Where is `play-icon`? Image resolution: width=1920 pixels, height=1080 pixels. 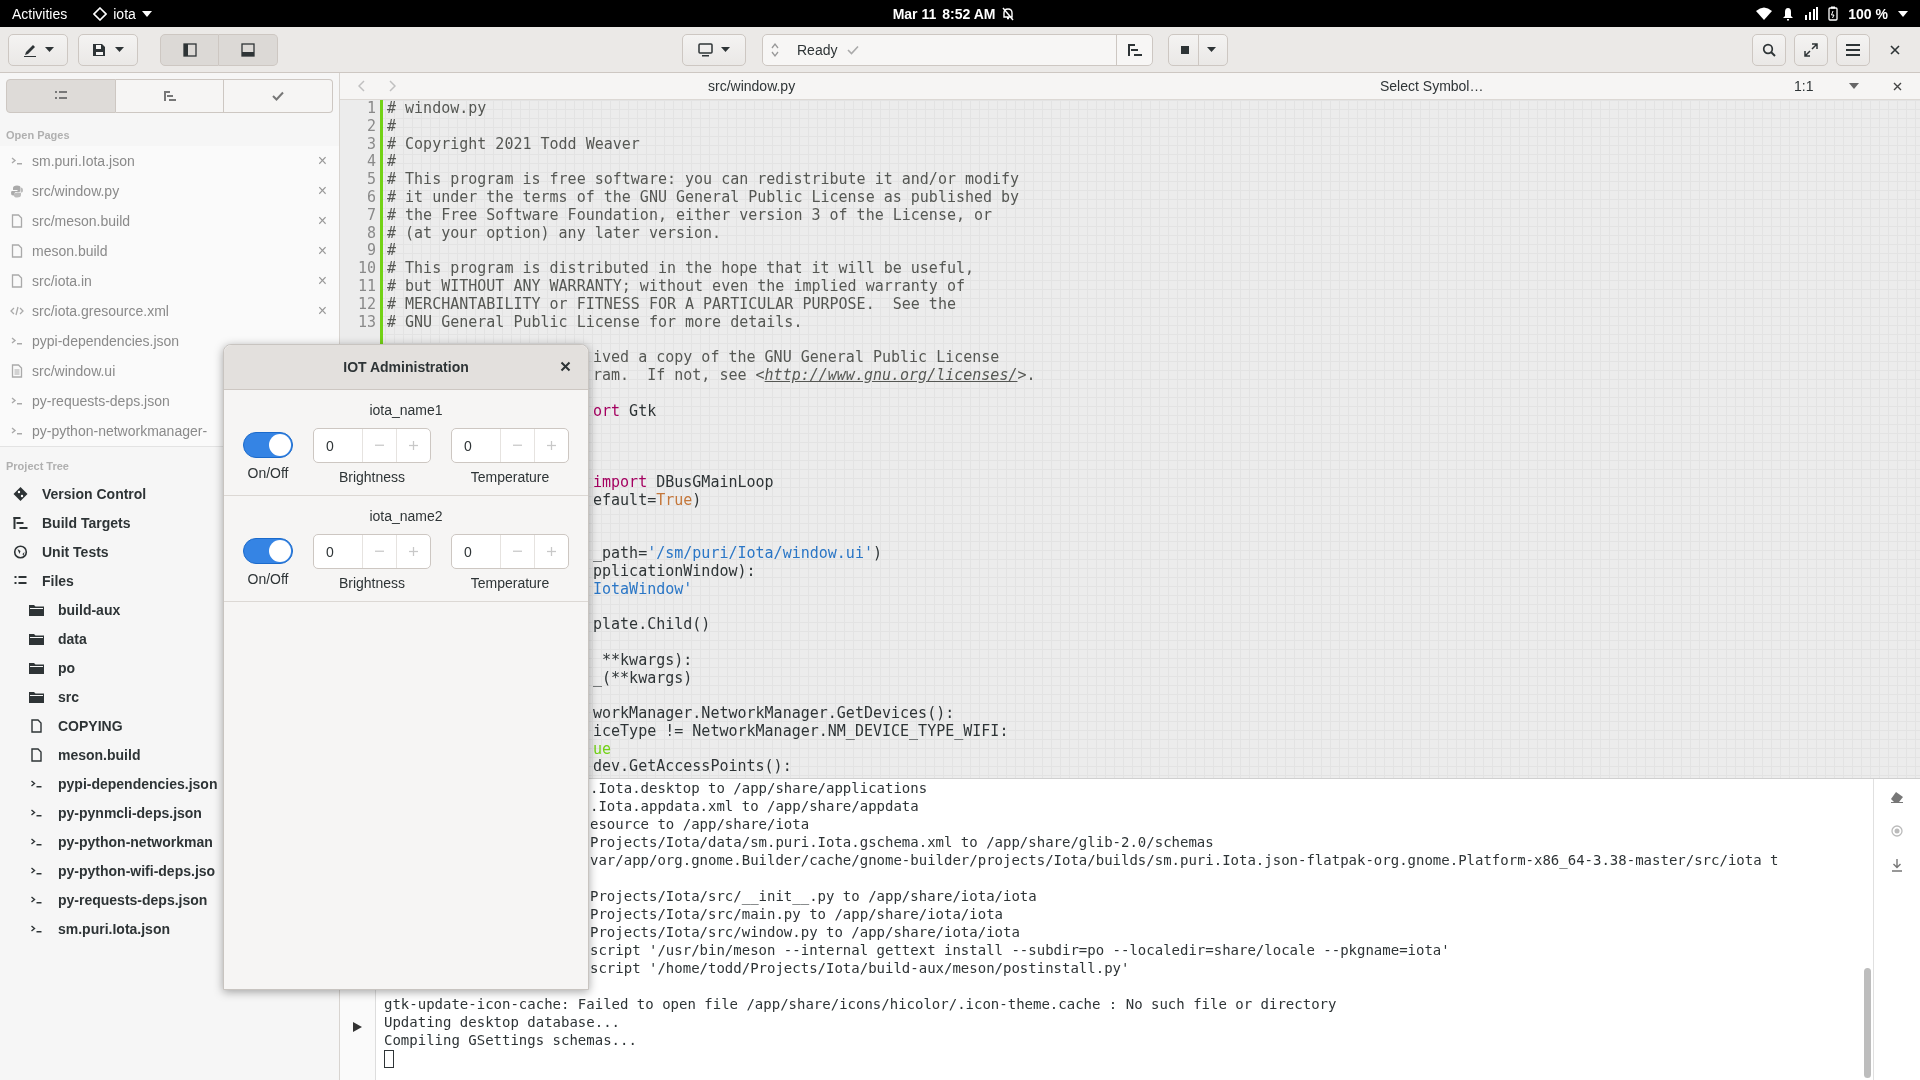 play-icon is located at coordinates (357, 1027).